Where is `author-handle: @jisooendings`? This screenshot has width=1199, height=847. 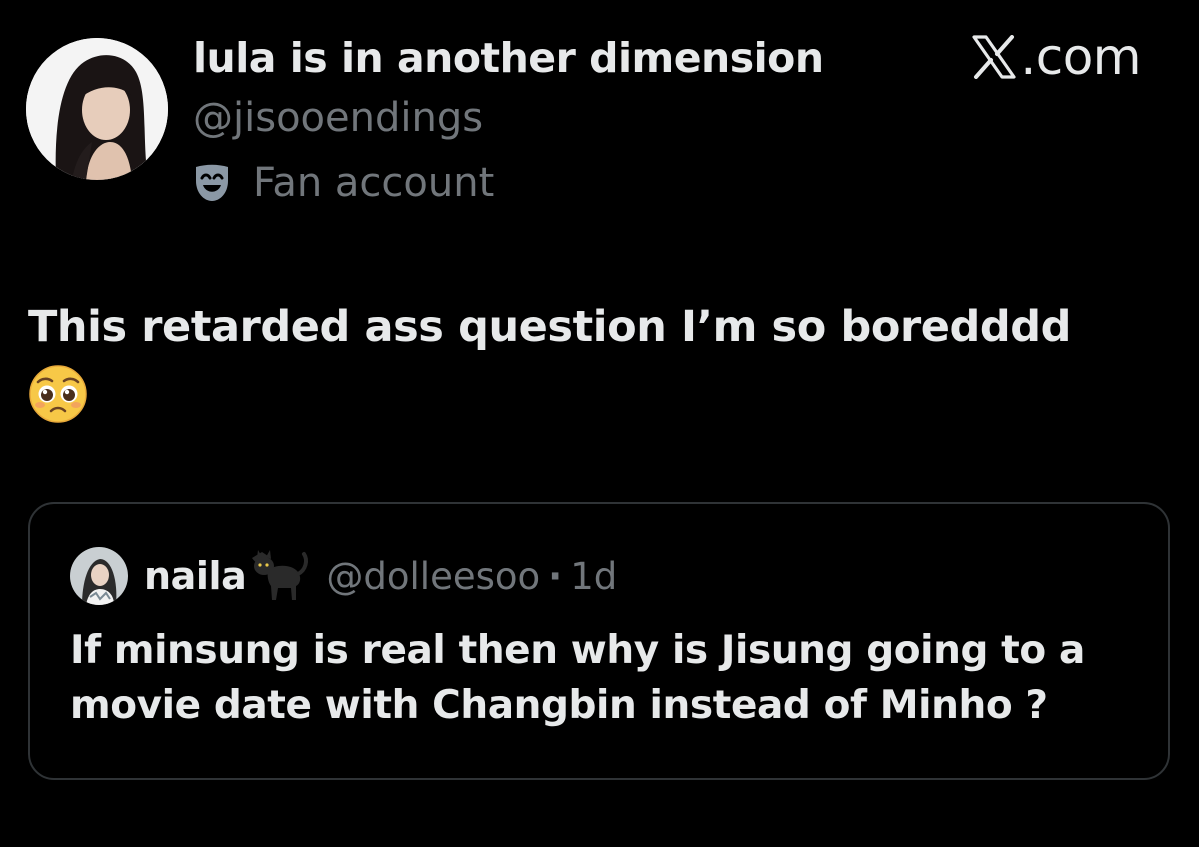 author-handle: @jisooendings is located at coordinates (338, 118).